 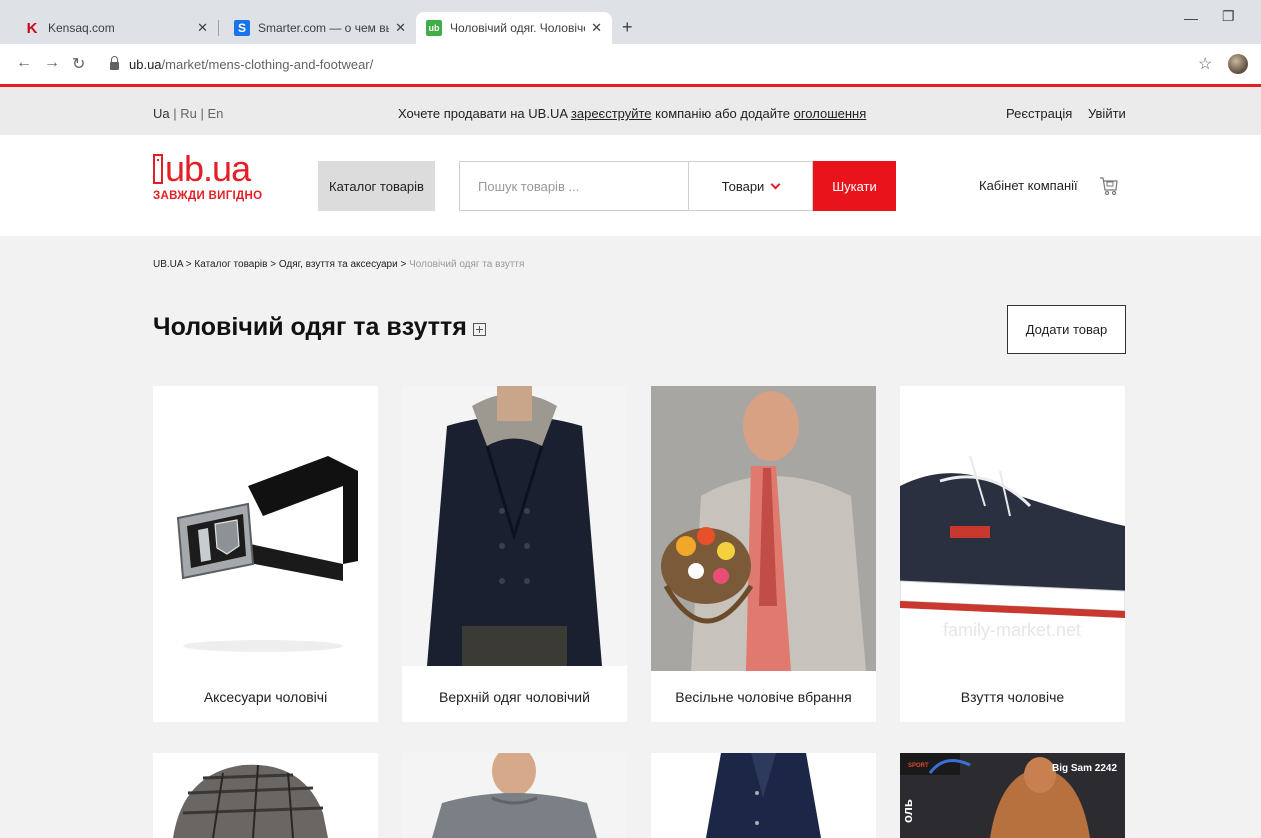 I want to click on logo-mark-icon, so click(x=158, y=169).